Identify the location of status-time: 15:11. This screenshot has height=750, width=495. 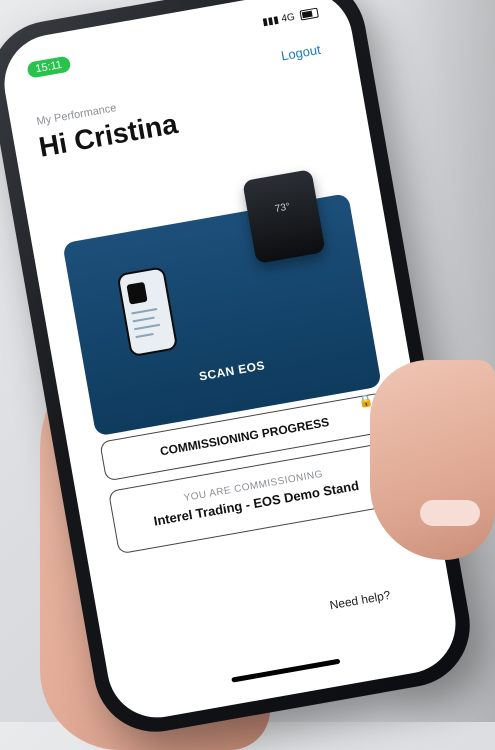
(49, 67).